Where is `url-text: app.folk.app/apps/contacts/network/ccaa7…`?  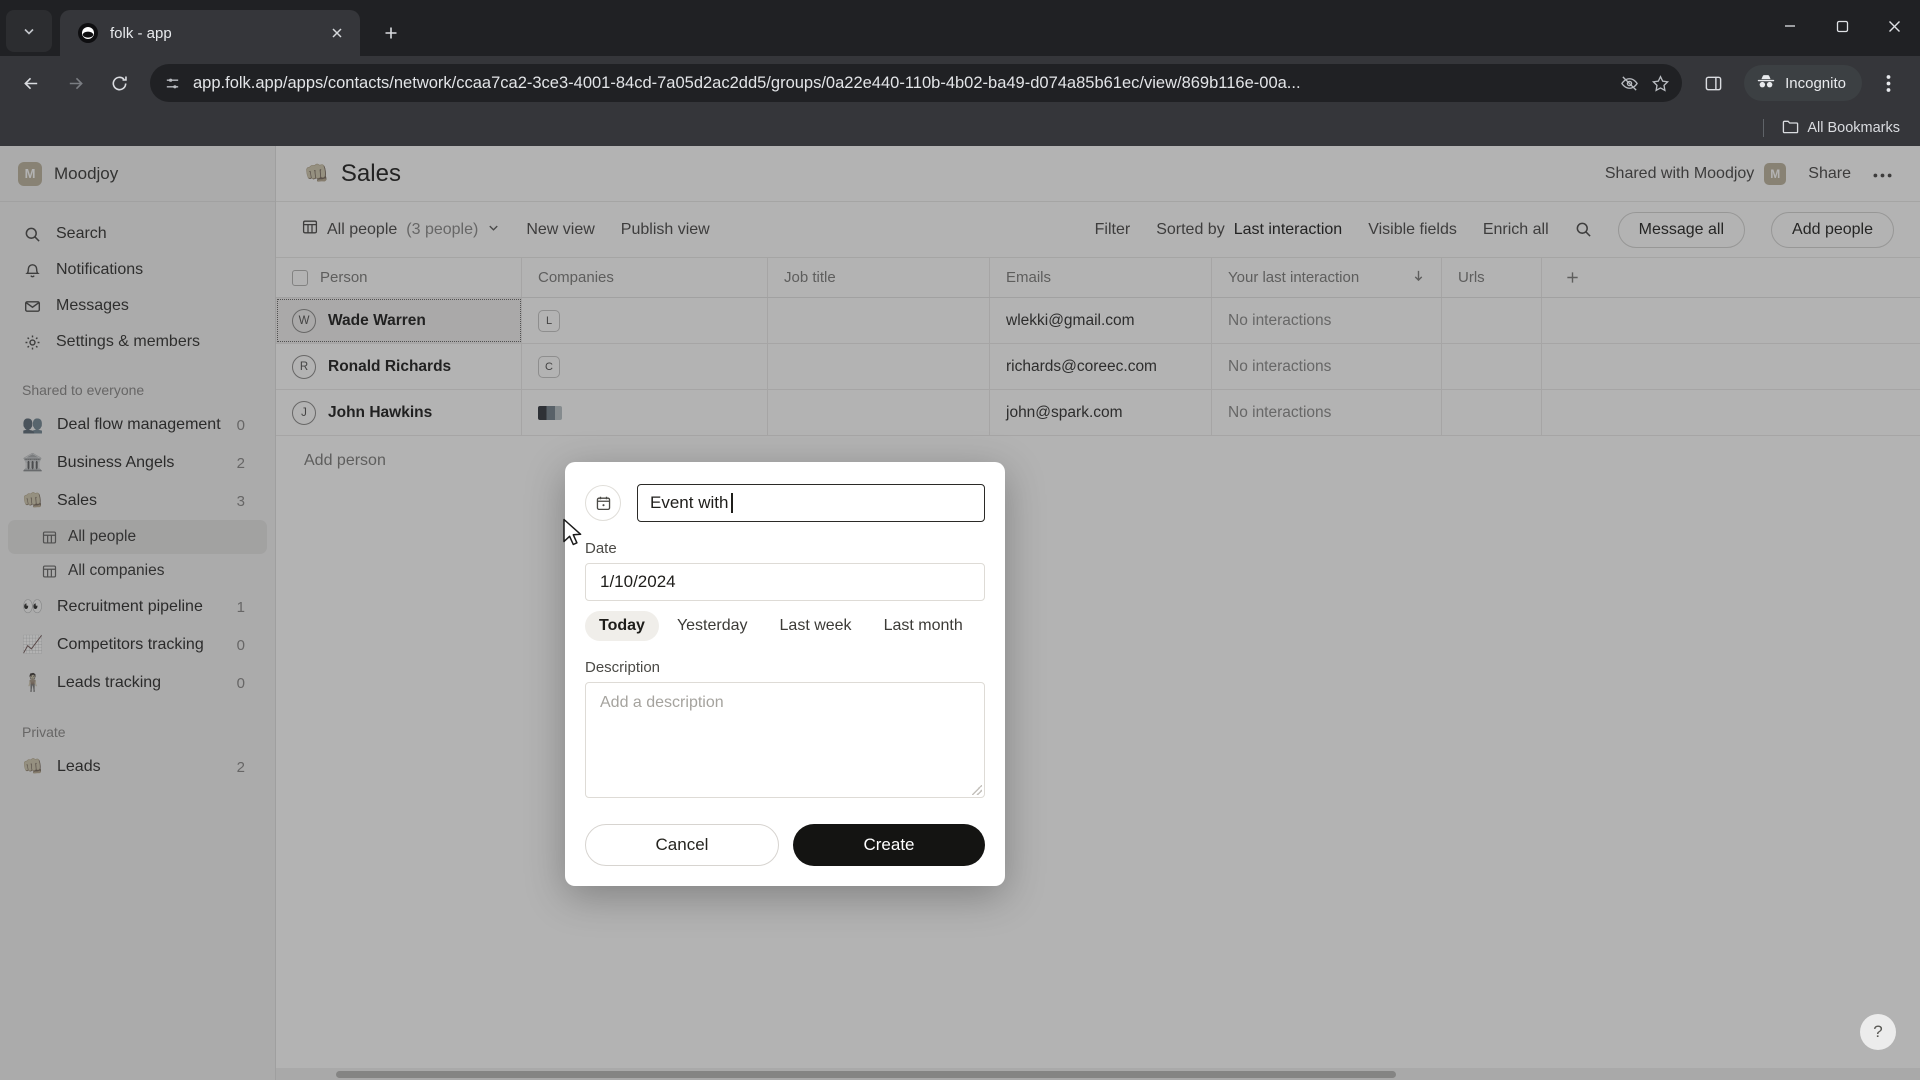
url-text: app.folk.app/apps/contacts/network/ccaa7… is located at coordinates (747, 82).